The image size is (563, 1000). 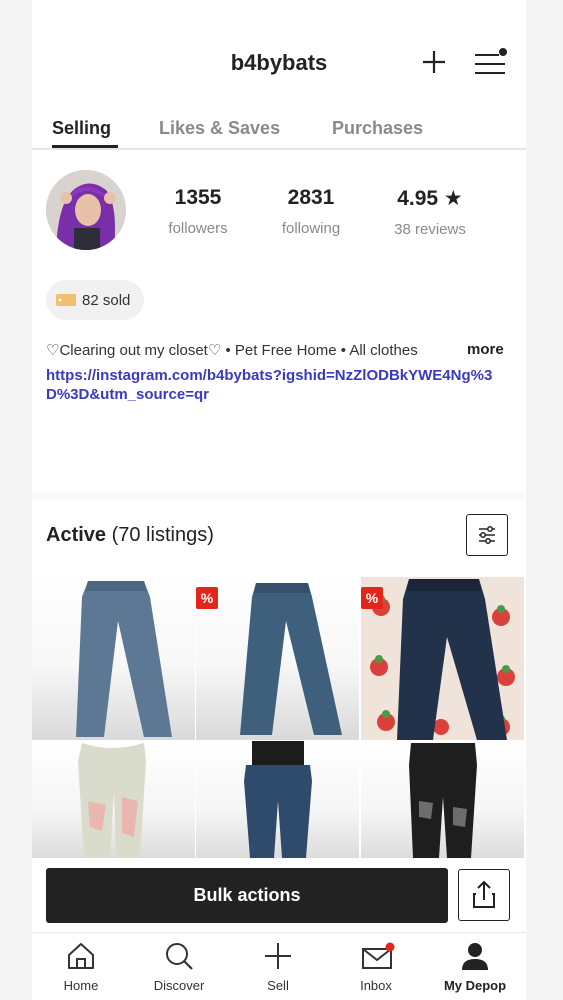 I want to click on listing-image-black-ripped-jeans, so click(x=442, y=799).